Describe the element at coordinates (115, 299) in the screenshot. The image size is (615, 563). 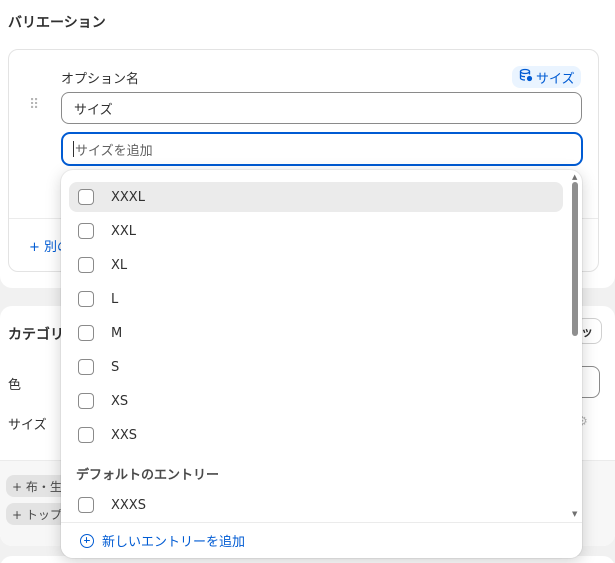
I see `option-label: L` at that location.